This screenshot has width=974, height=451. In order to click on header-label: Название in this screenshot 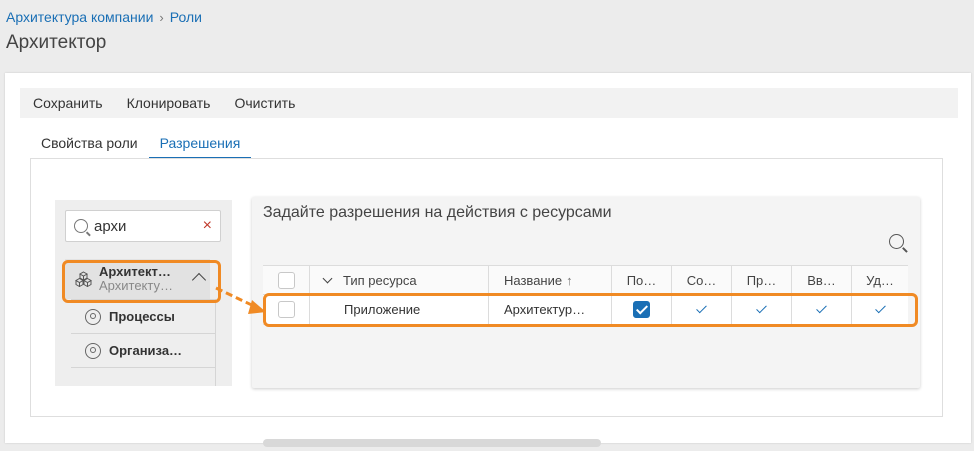, I will do `click(533, 280)`.